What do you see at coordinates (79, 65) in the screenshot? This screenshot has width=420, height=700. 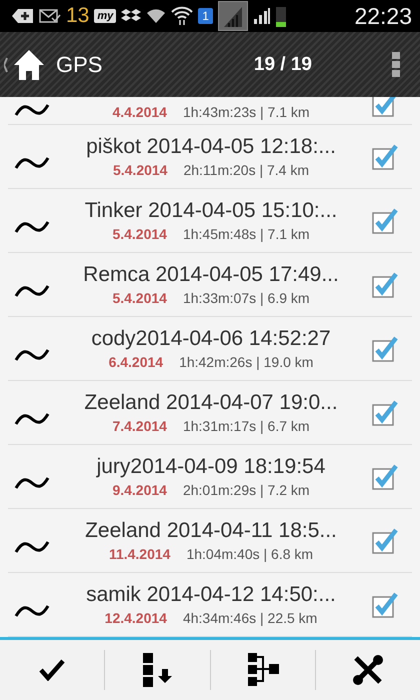 I see `screen-title: GPS` at bounding box center [79, 65].